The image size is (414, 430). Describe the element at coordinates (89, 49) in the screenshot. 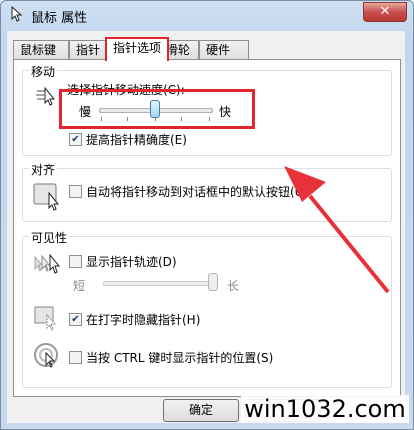

I see `tab-pointers: 指针` at that location.